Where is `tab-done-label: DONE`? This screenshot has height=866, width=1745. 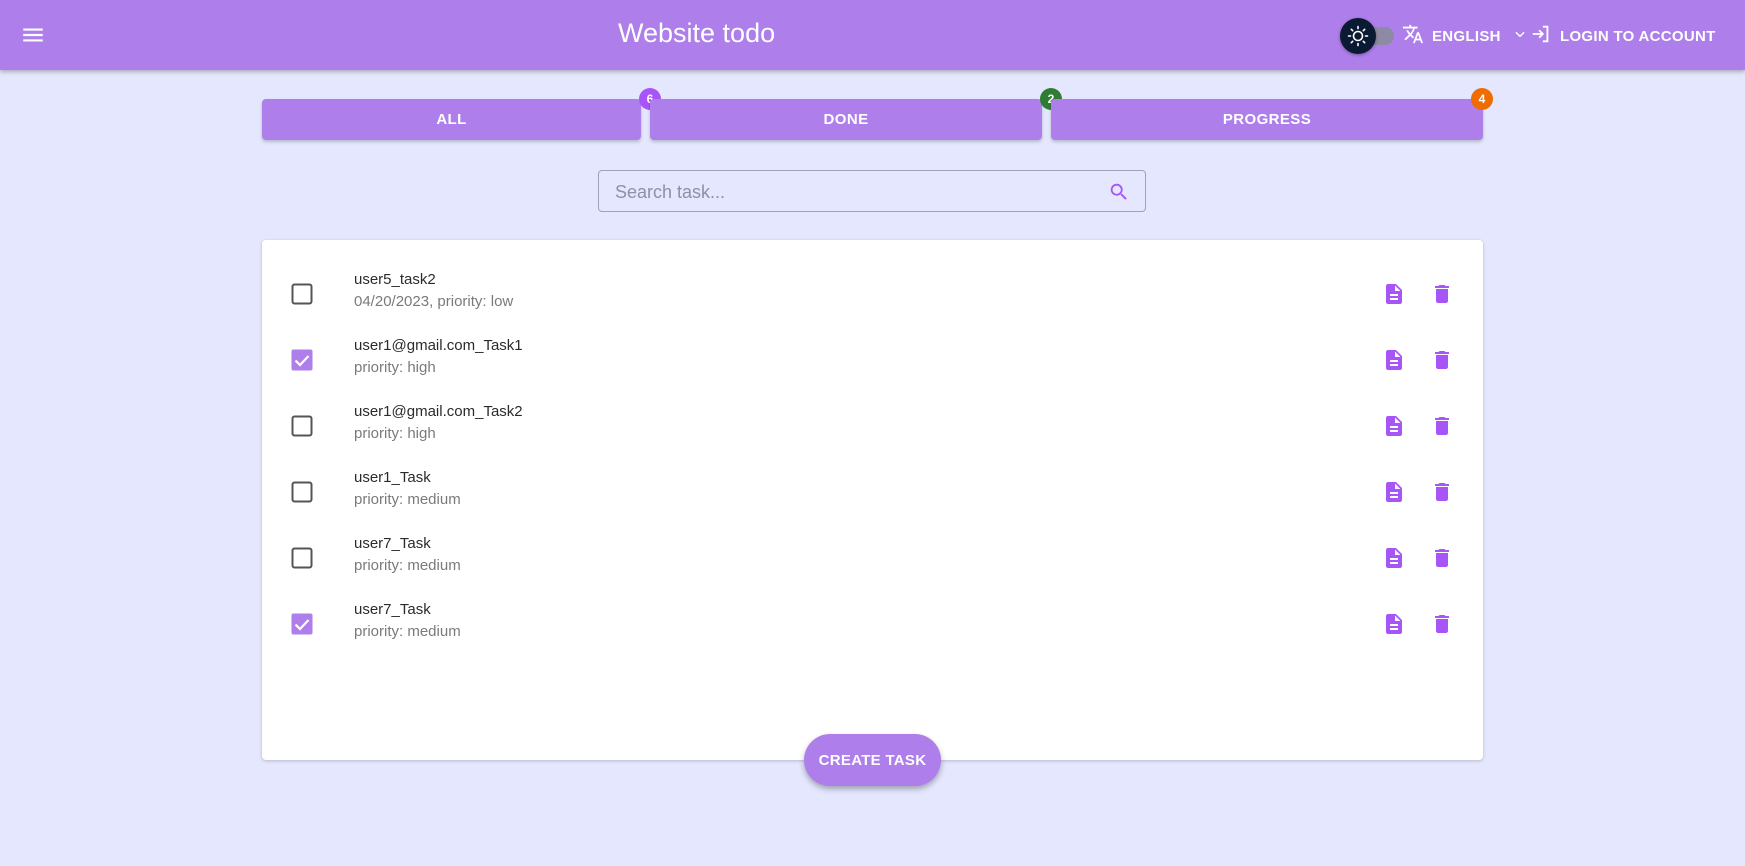 tab-done-label: DONE is located at coordinates (846, 119).